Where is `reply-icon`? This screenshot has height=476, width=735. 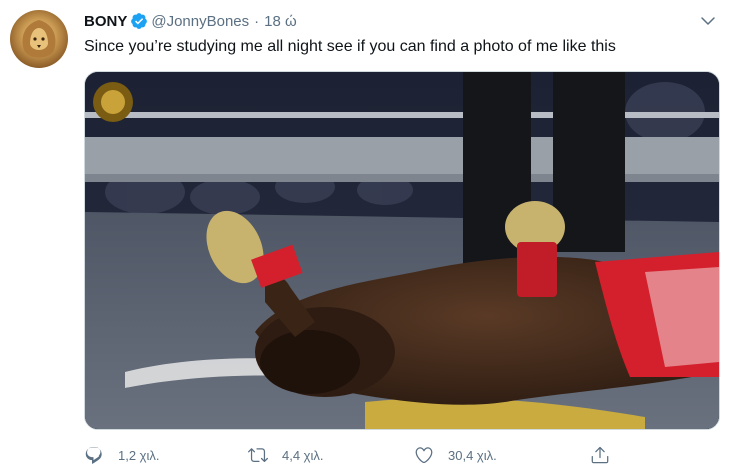 reply-icon is located at coordinates (93, 455).